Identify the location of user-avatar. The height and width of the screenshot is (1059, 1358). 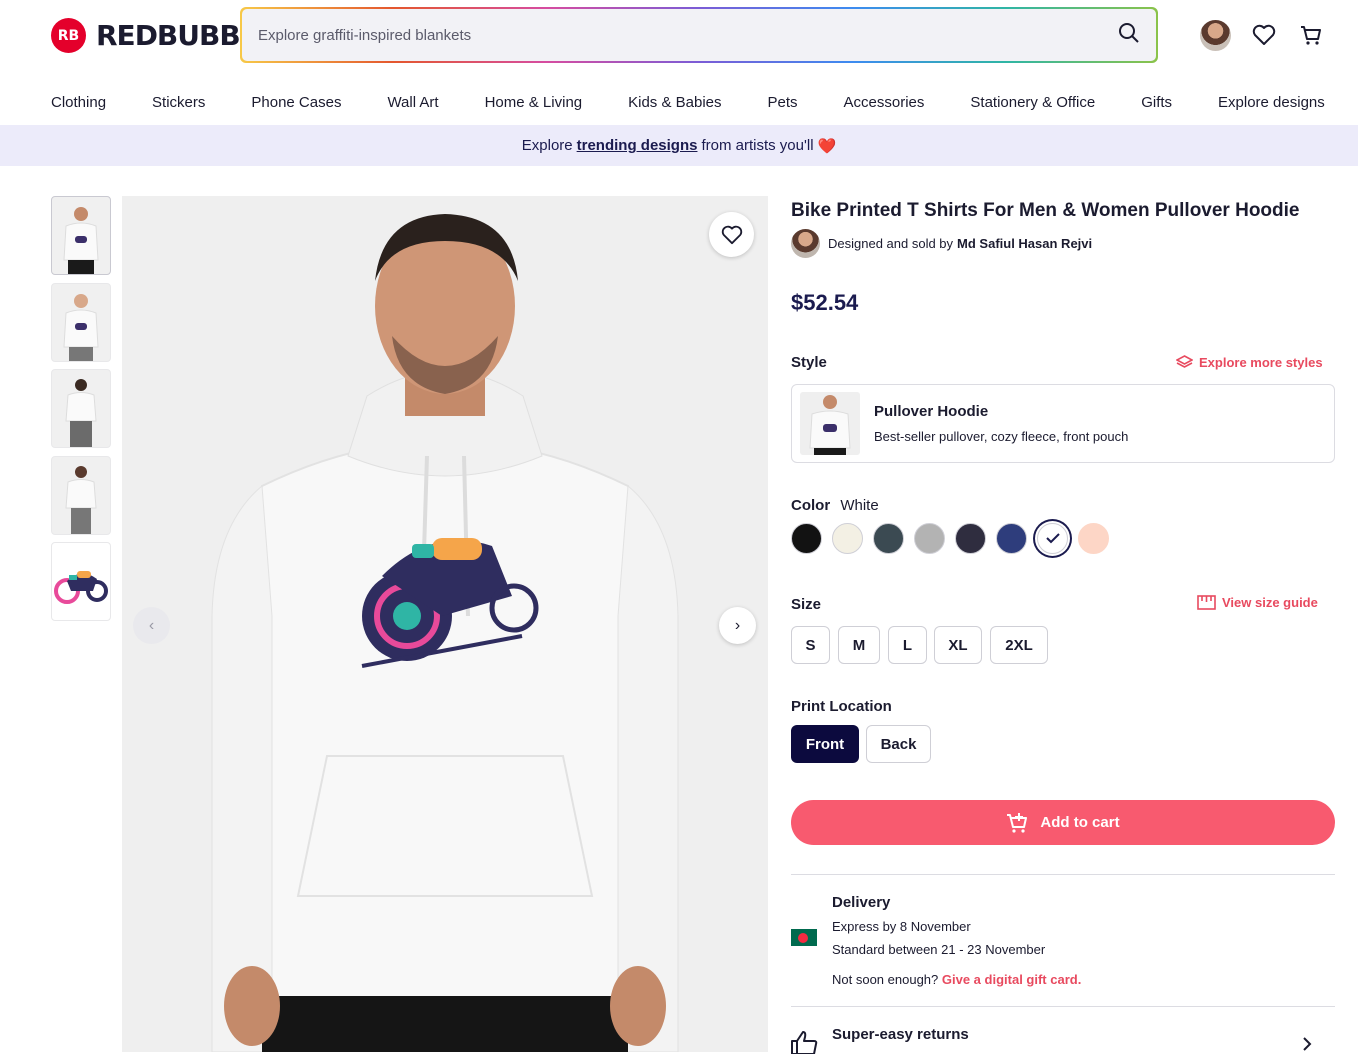
(1215, 35).